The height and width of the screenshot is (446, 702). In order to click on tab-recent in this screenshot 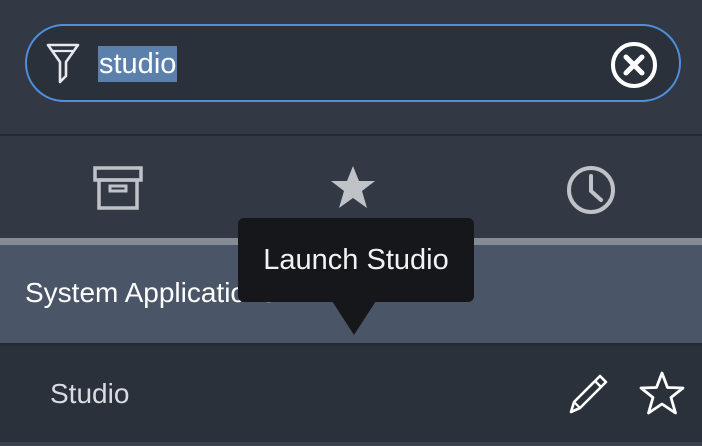, I will do `click(585, 187)`.